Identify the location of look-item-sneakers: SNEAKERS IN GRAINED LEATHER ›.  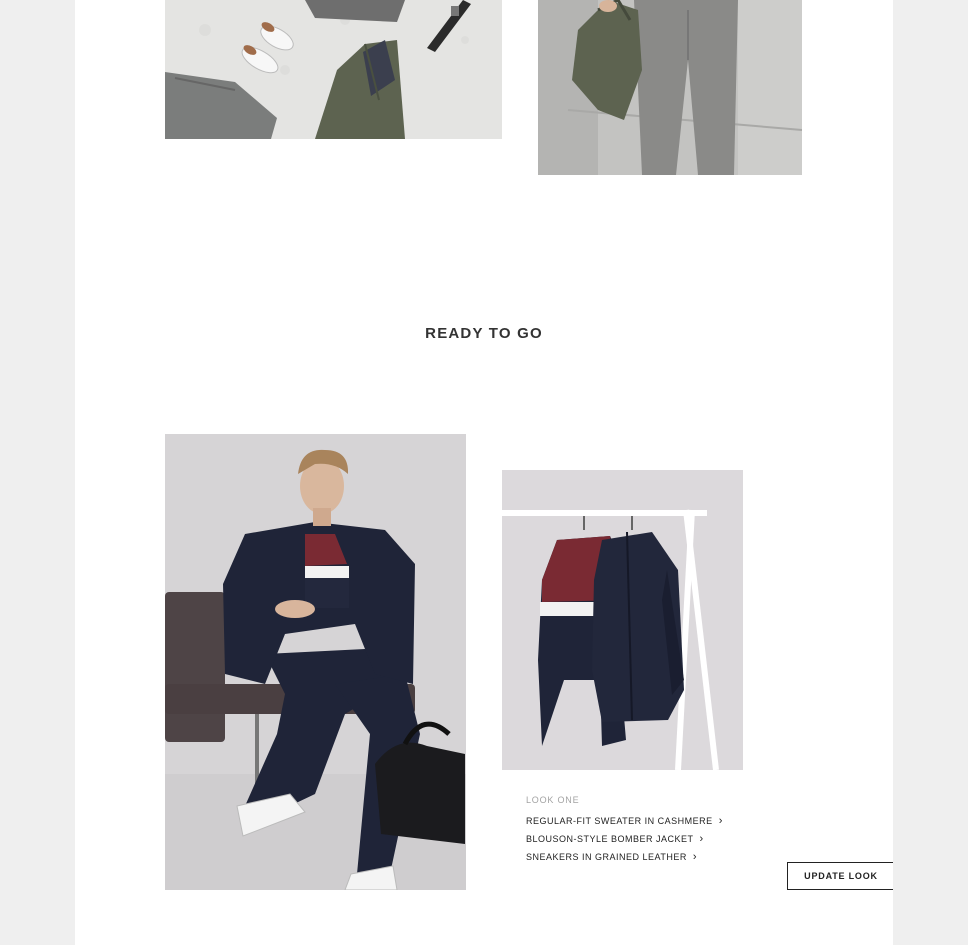
(656, 857).